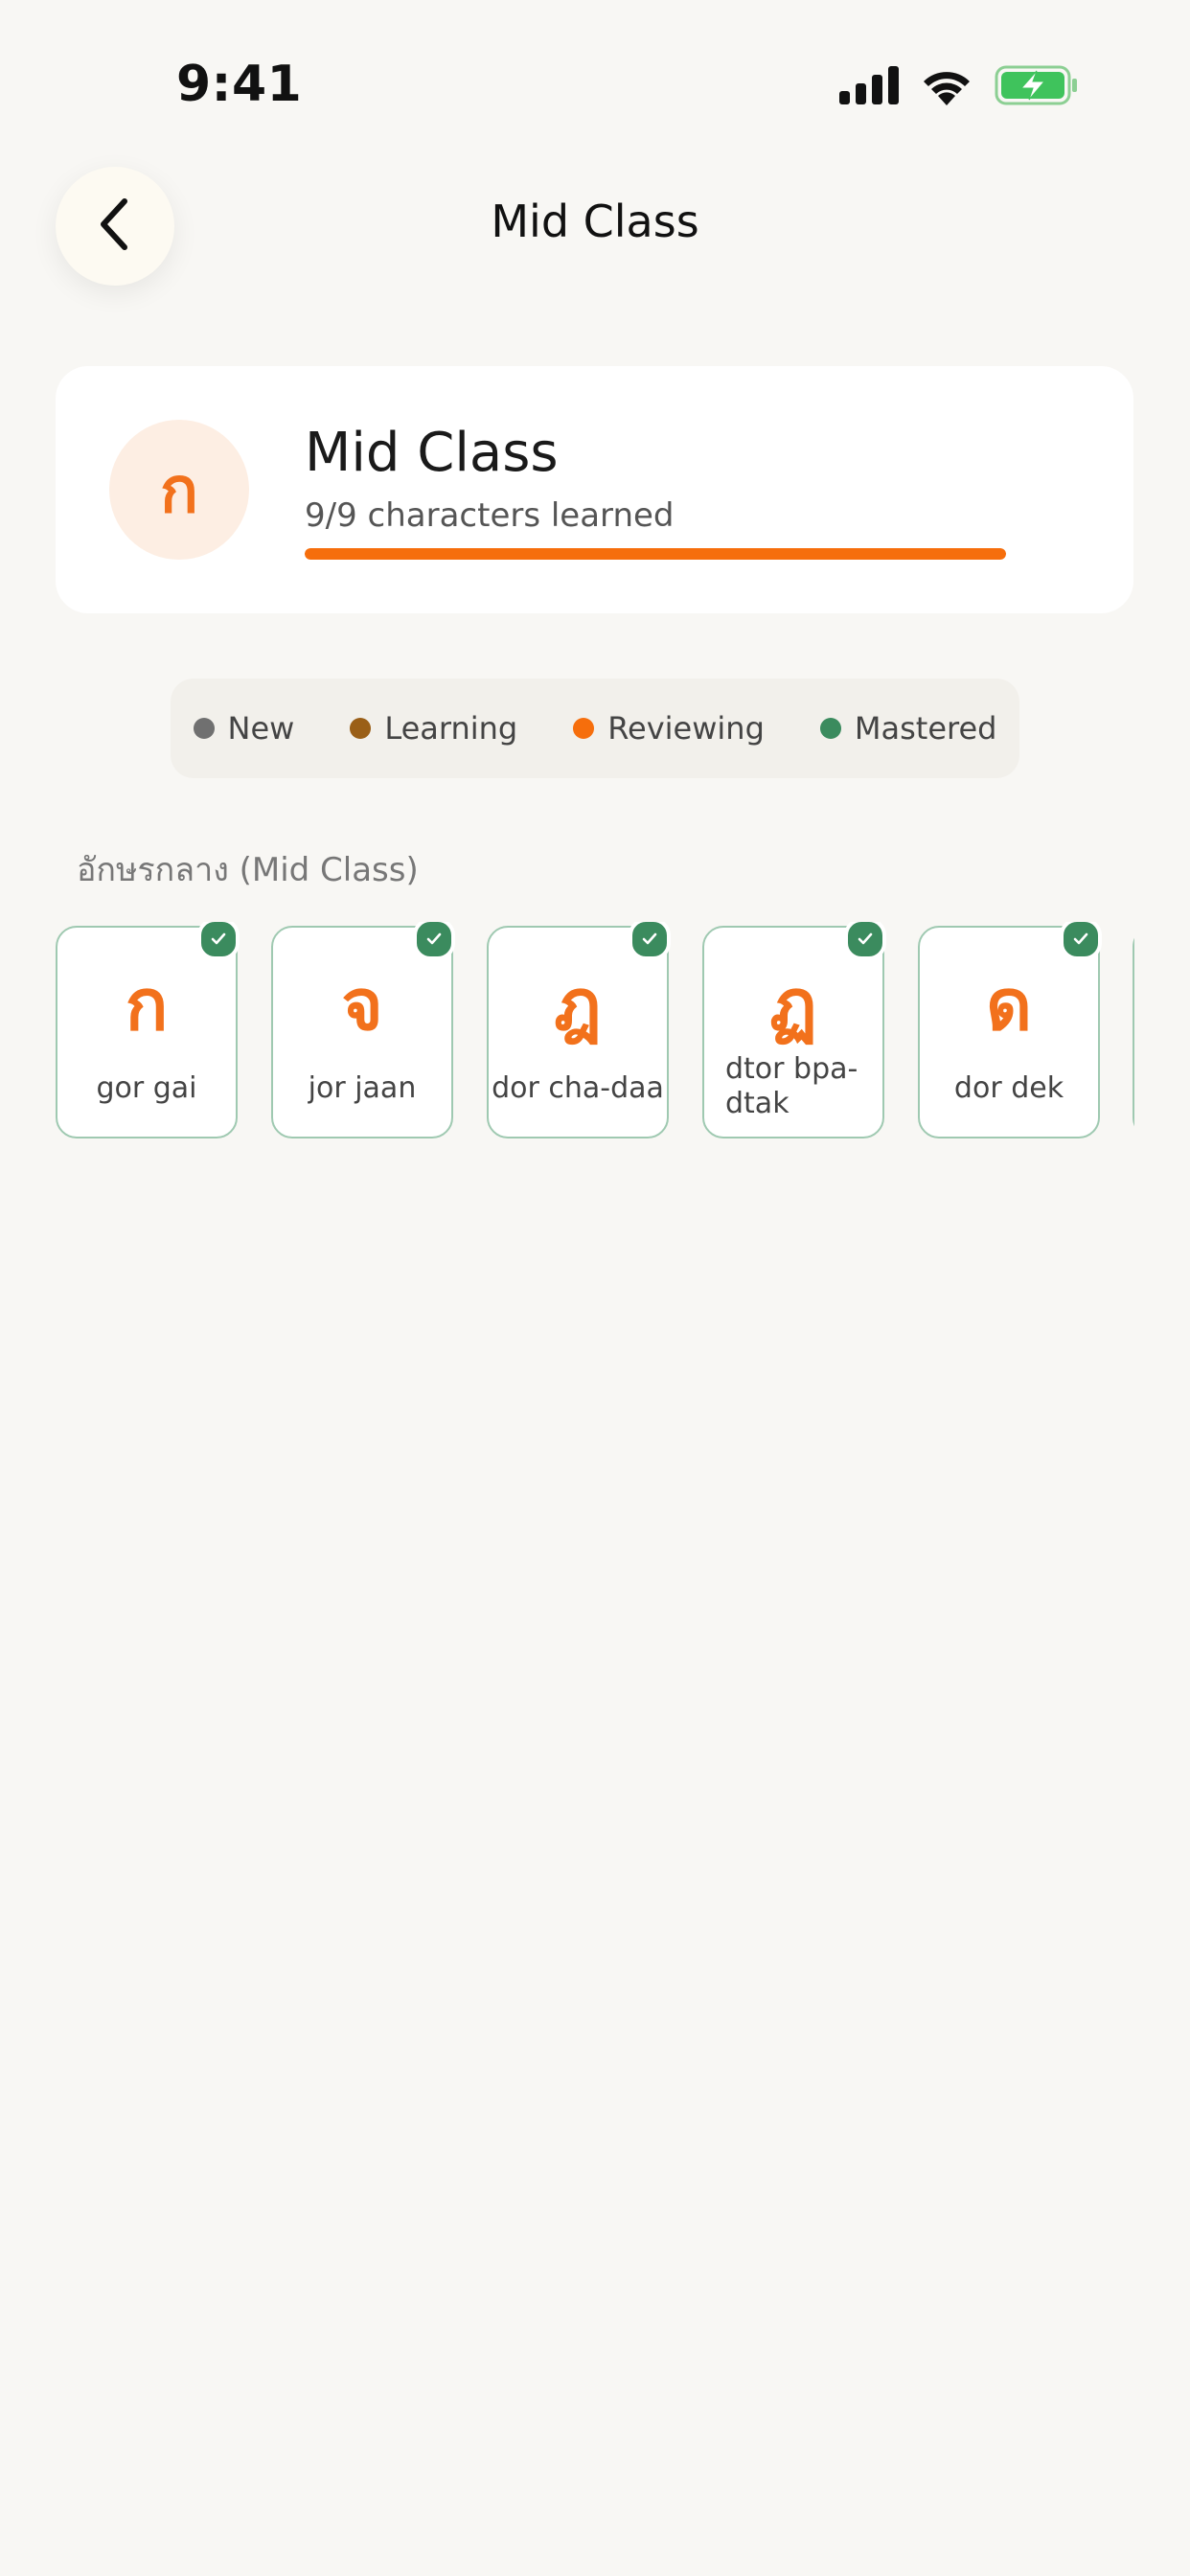 This screenshot has width=1190, height=2576. I want to click on character-card-gor-gai: ก gor gai, so click(148, 1030).